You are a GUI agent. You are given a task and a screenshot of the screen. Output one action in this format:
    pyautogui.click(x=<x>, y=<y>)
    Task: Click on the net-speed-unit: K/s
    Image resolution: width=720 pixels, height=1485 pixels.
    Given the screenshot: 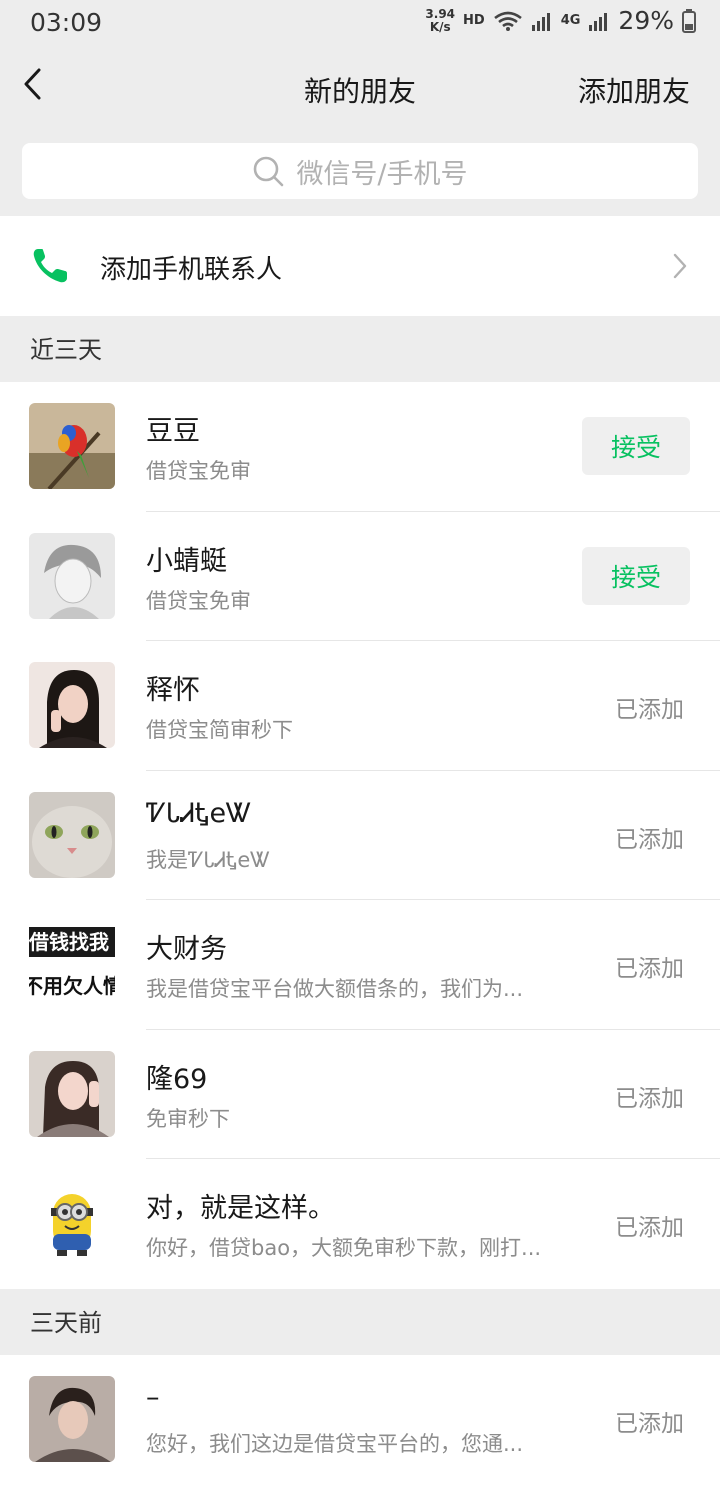 What is the action you would take?
    pyautogui.click(x=440, y=26)
    